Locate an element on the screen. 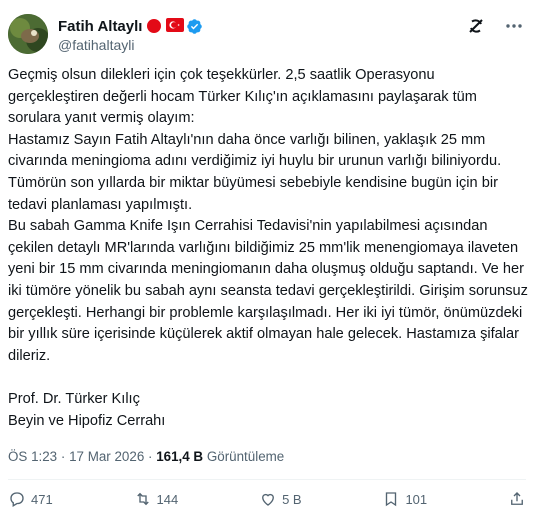 The width and height of the screenshot is (534, 514). avatar-image is located at coordinates (28, 34).